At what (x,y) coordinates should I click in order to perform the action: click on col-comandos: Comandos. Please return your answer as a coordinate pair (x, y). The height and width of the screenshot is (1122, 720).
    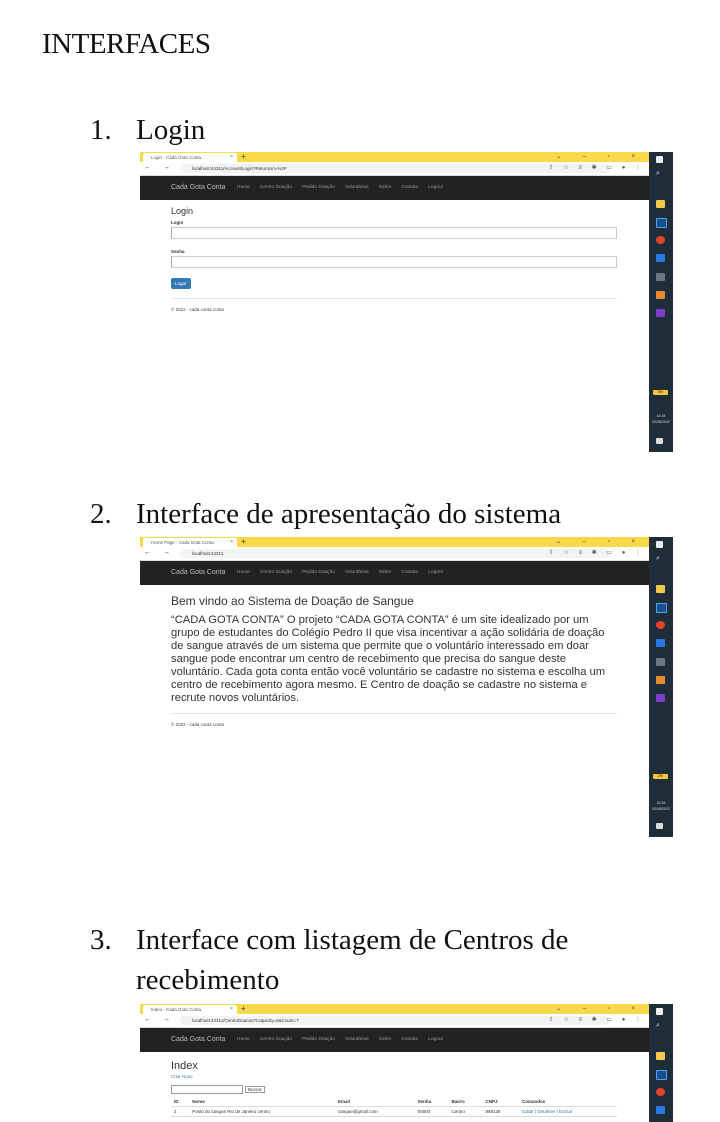
    Looking at the image, I should click on (568, 1102).